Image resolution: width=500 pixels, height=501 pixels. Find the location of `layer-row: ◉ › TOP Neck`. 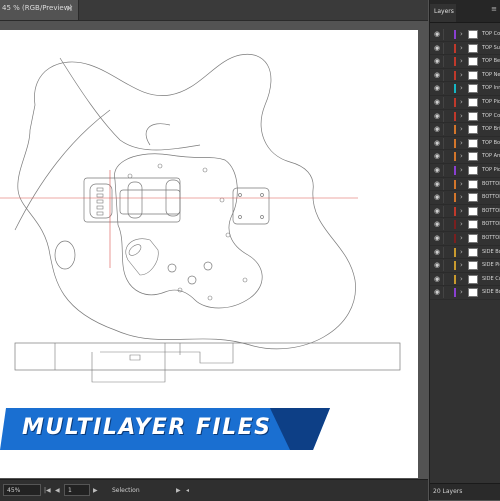

layer-row: ◉ › TOP Neck is located at coordinates (465, 76).